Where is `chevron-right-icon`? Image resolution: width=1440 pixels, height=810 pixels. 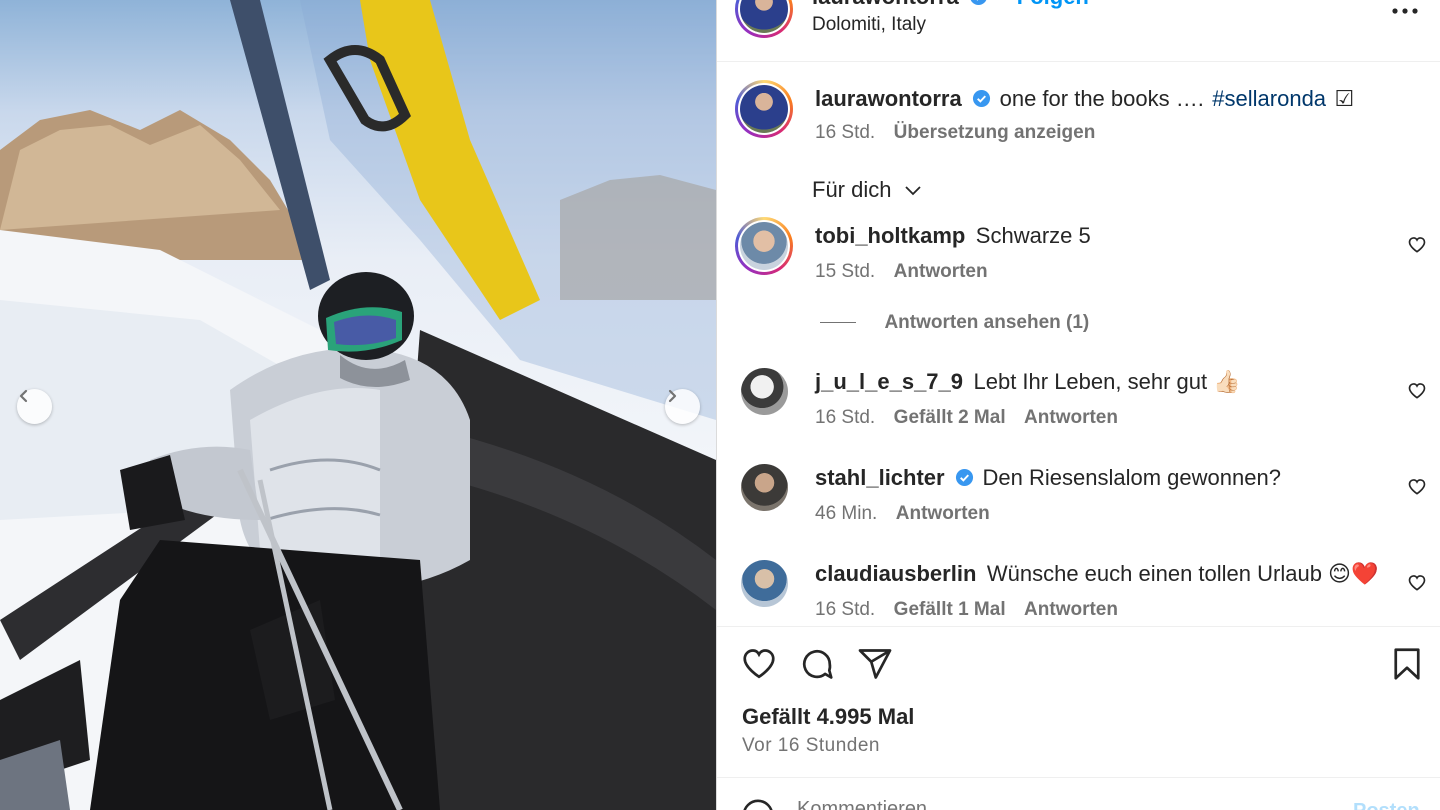 chevron-right-icon is located at coordinates (672, 396).